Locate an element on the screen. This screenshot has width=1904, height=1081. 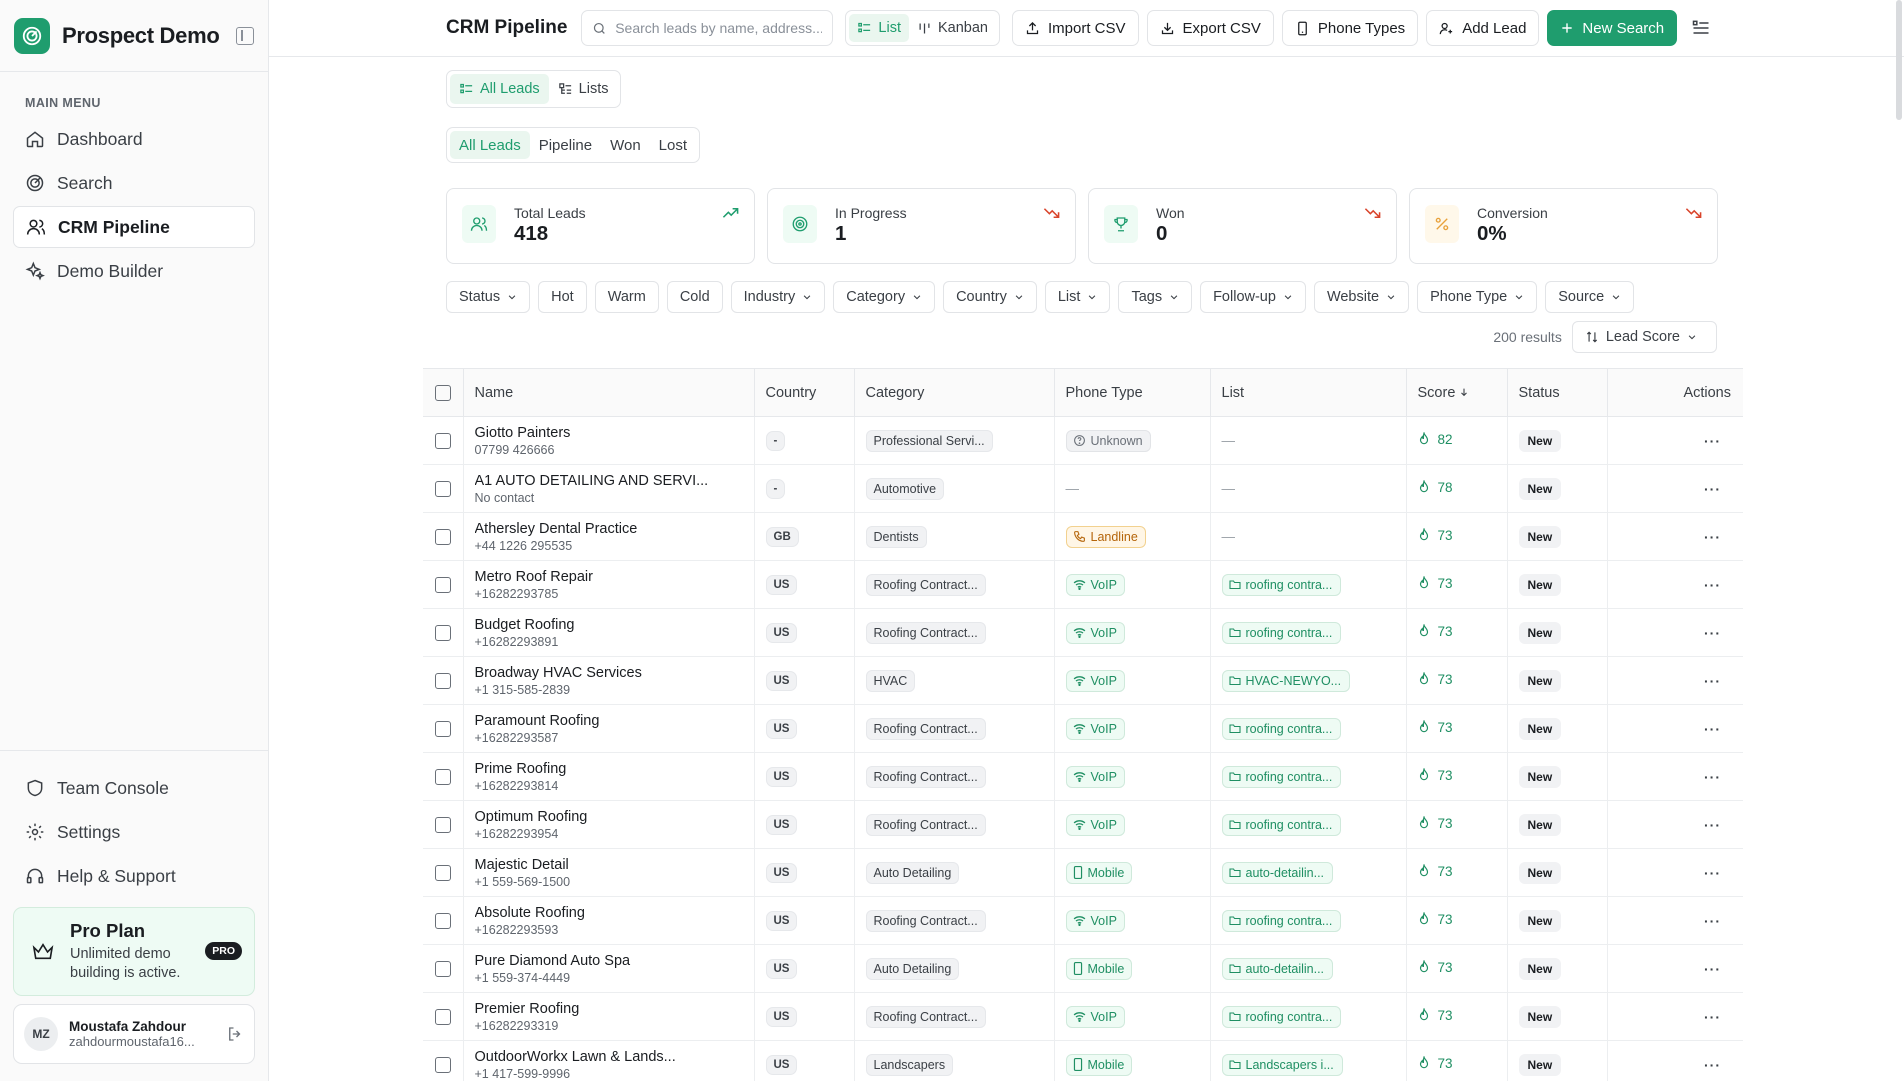
lead-name: Paramount Roofing is located at coordinates (614, 721).